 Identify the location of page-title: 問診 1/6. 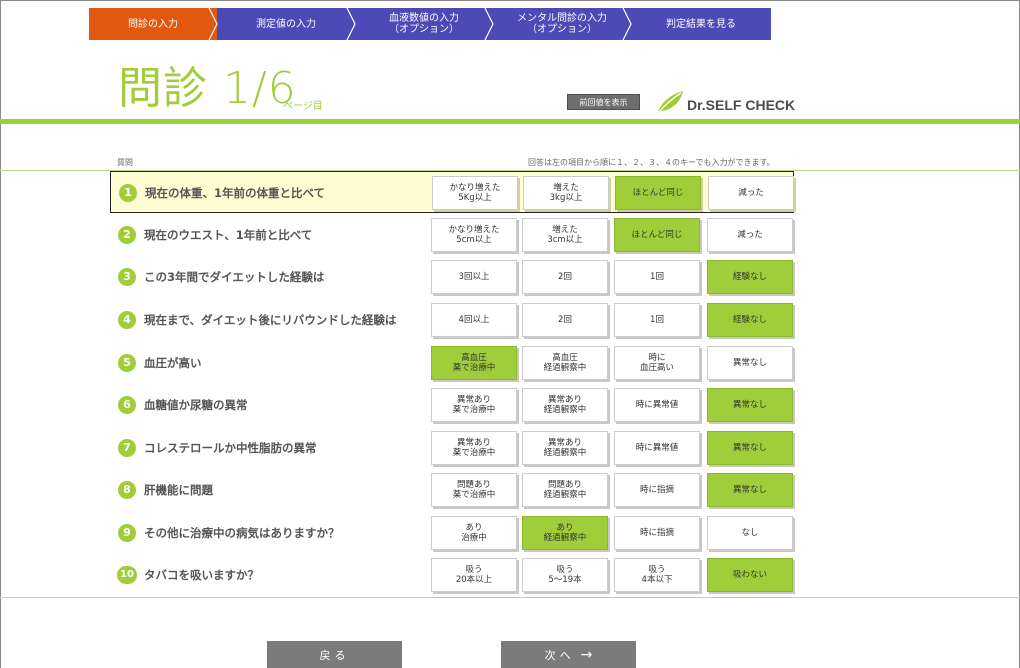
(207, 88).